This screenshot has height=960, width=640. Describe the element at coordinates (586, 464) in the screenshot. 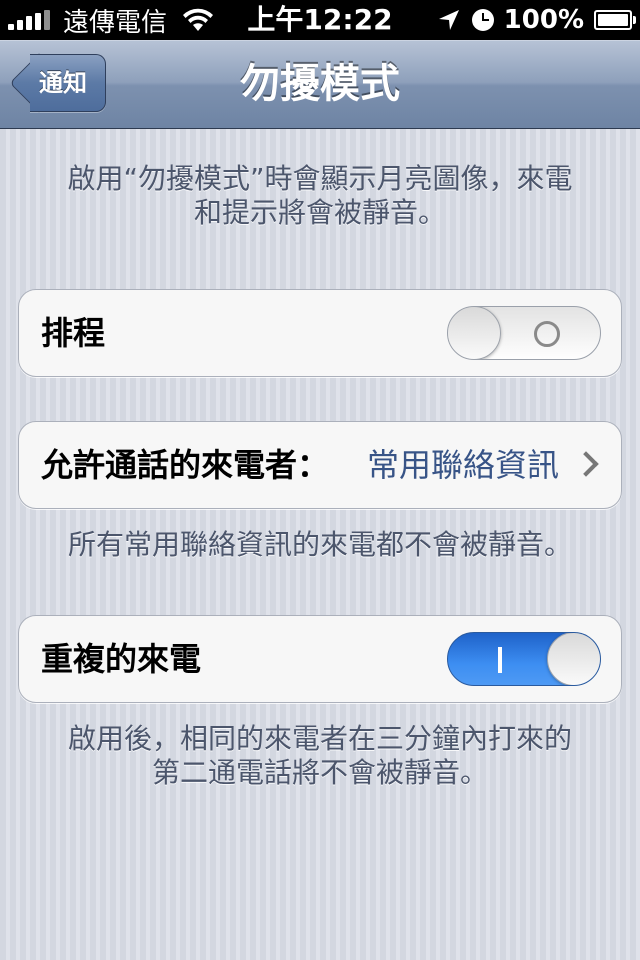

I see `chevron-right-icon` at that location.